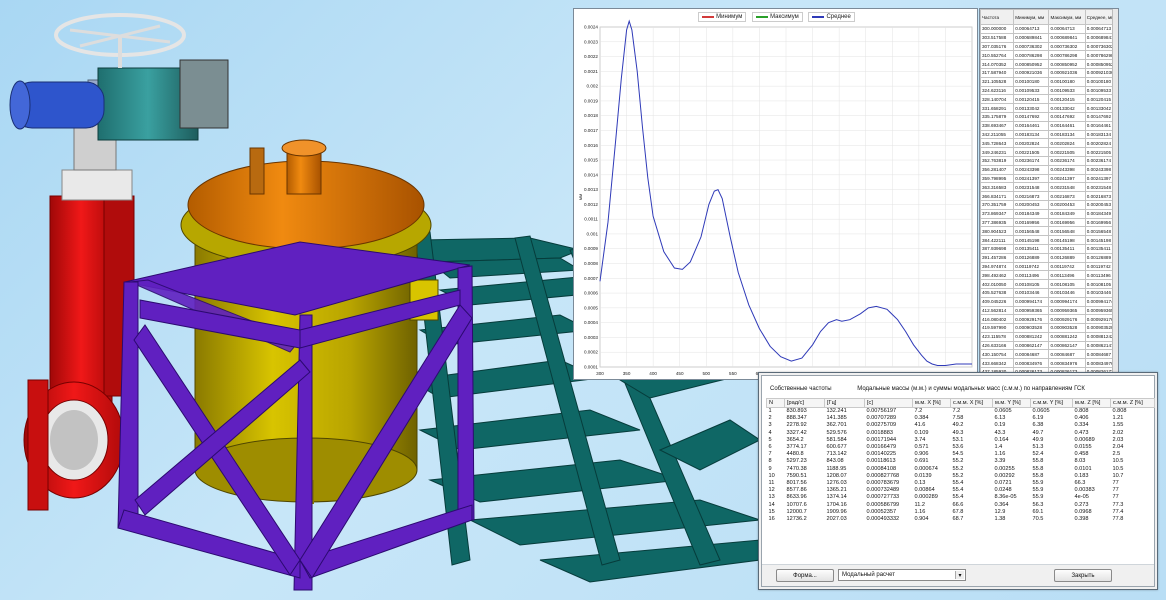  Describe the element at coordinates (1031, 143) in the screenshot. I see `table-cell: 0.00202824` at that location.